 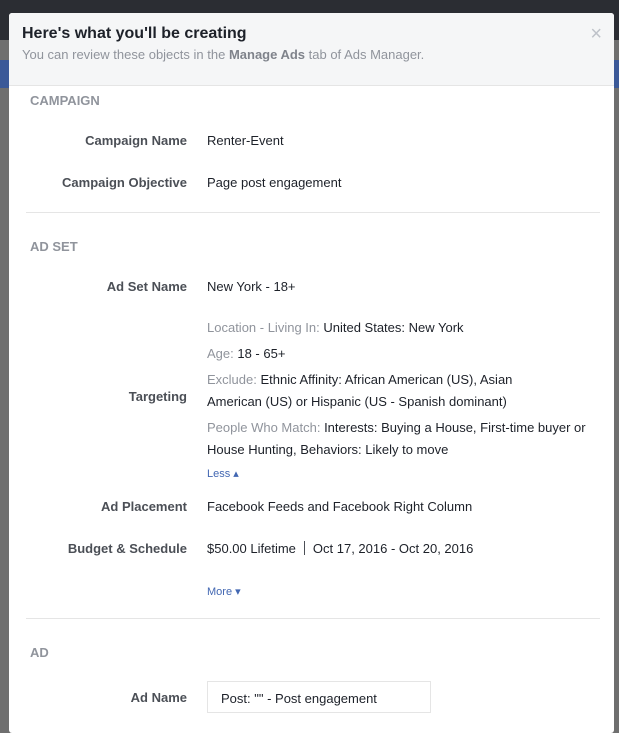 What do you see at coordinates (267, 54) in the screenshot?
I see `manage-ads-text: Manage Ads` at bounding box center [267, 54].